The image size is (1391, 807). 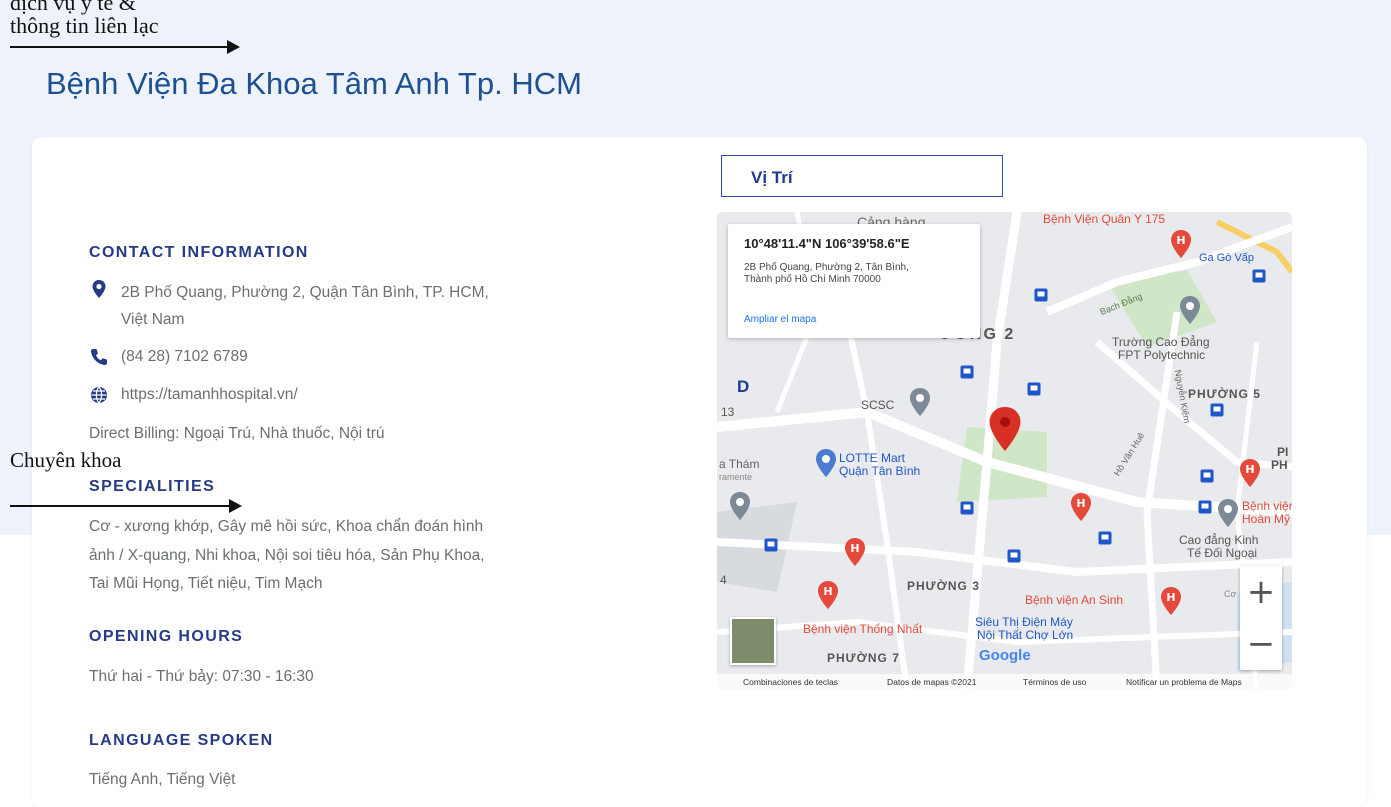 I want to click on phone-number: (84 28) 7102 6789, so click(x=184, y=357).